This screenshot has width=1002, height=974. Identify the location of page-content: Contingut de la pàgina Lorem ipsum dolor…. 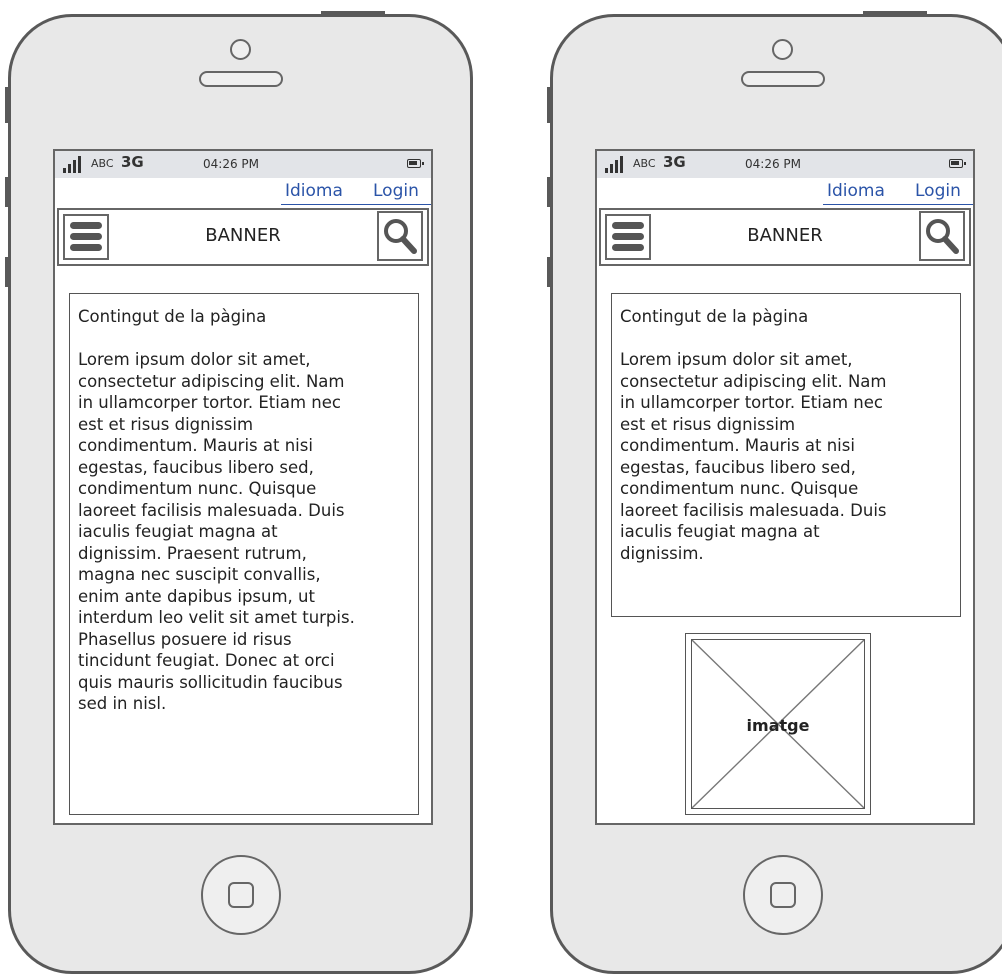
(786, 455).